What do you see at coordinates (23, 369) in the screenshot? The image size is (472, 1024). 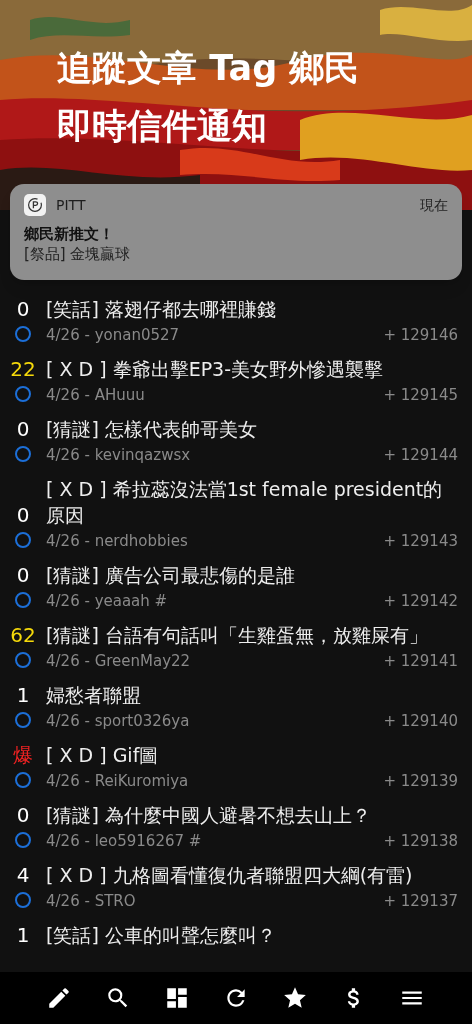 I see `push-count: 22` at bounding box center [23, 369].